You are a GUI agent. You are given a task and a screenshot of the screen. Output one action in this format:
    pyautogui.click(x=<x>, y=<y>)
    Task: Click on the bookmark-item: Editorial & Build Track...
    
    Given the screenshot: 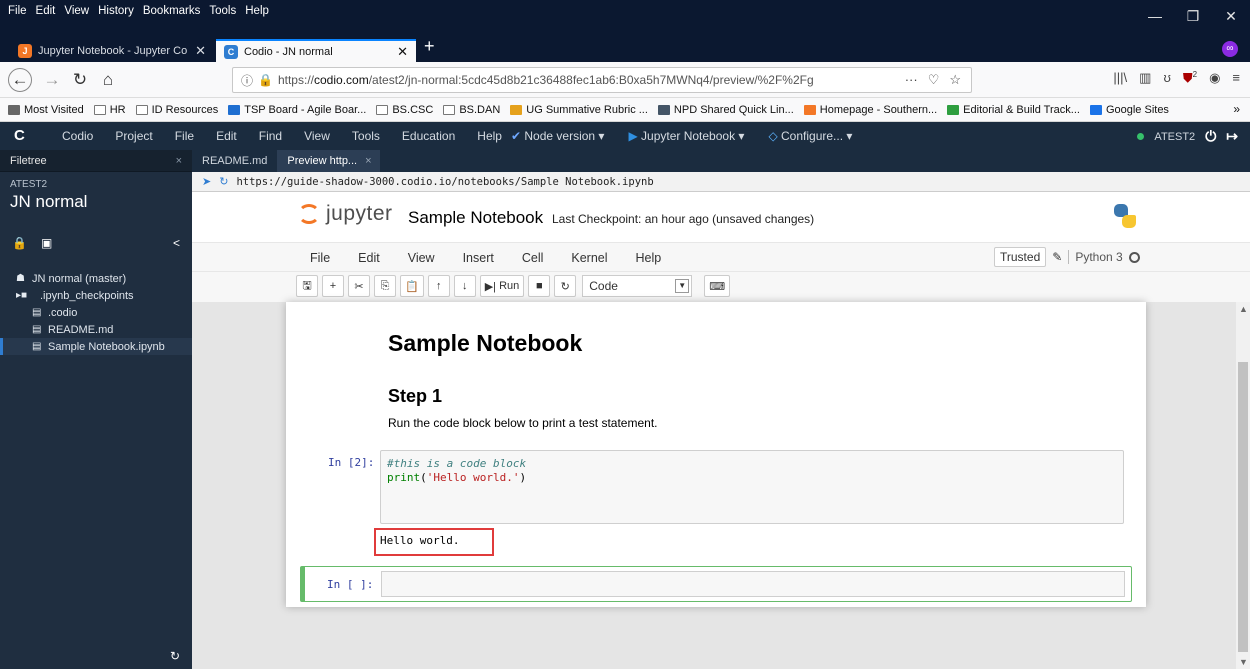 What is the action you would take?
    pyautogui.click(x=1013, y=110)
    